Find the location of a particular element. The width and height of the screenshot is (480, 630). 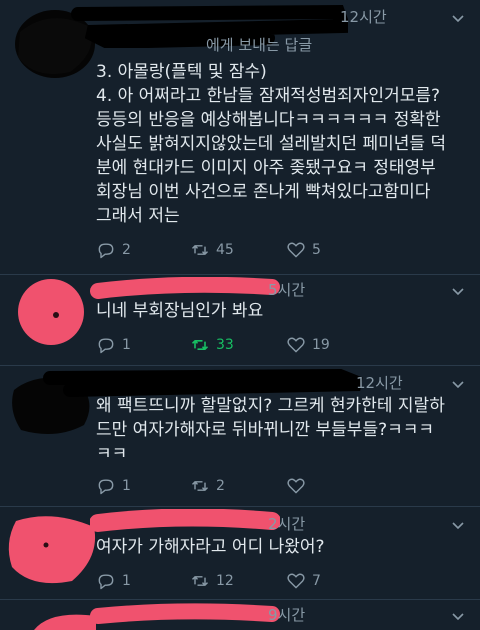

tweet-line: 분에 현대카드 이미지 아주 좆됐구요ㅋ 정태영부 is located at coordinates (266, 168).